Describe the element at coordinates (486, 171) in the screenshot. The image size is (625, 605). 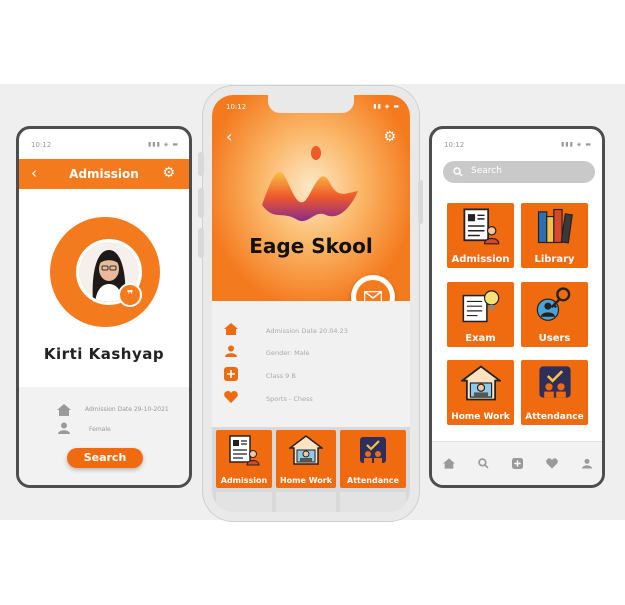
I see `search-placeholder: Search` at that location.